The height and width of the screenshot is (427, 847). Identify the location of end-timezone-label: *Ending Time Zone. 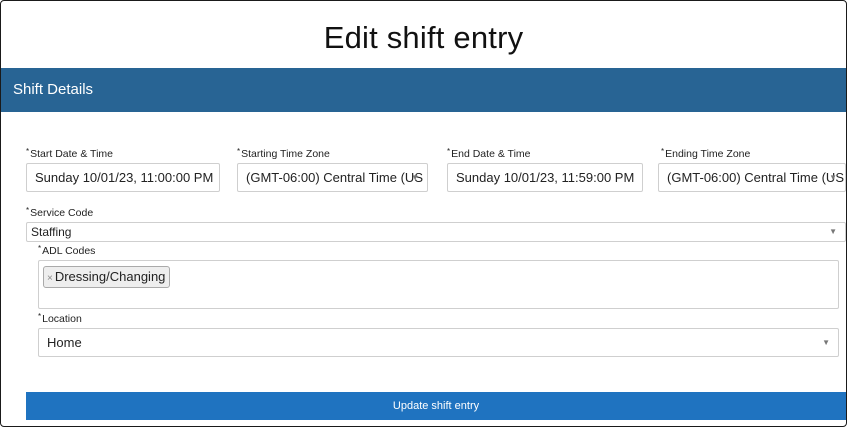
(706, 153).